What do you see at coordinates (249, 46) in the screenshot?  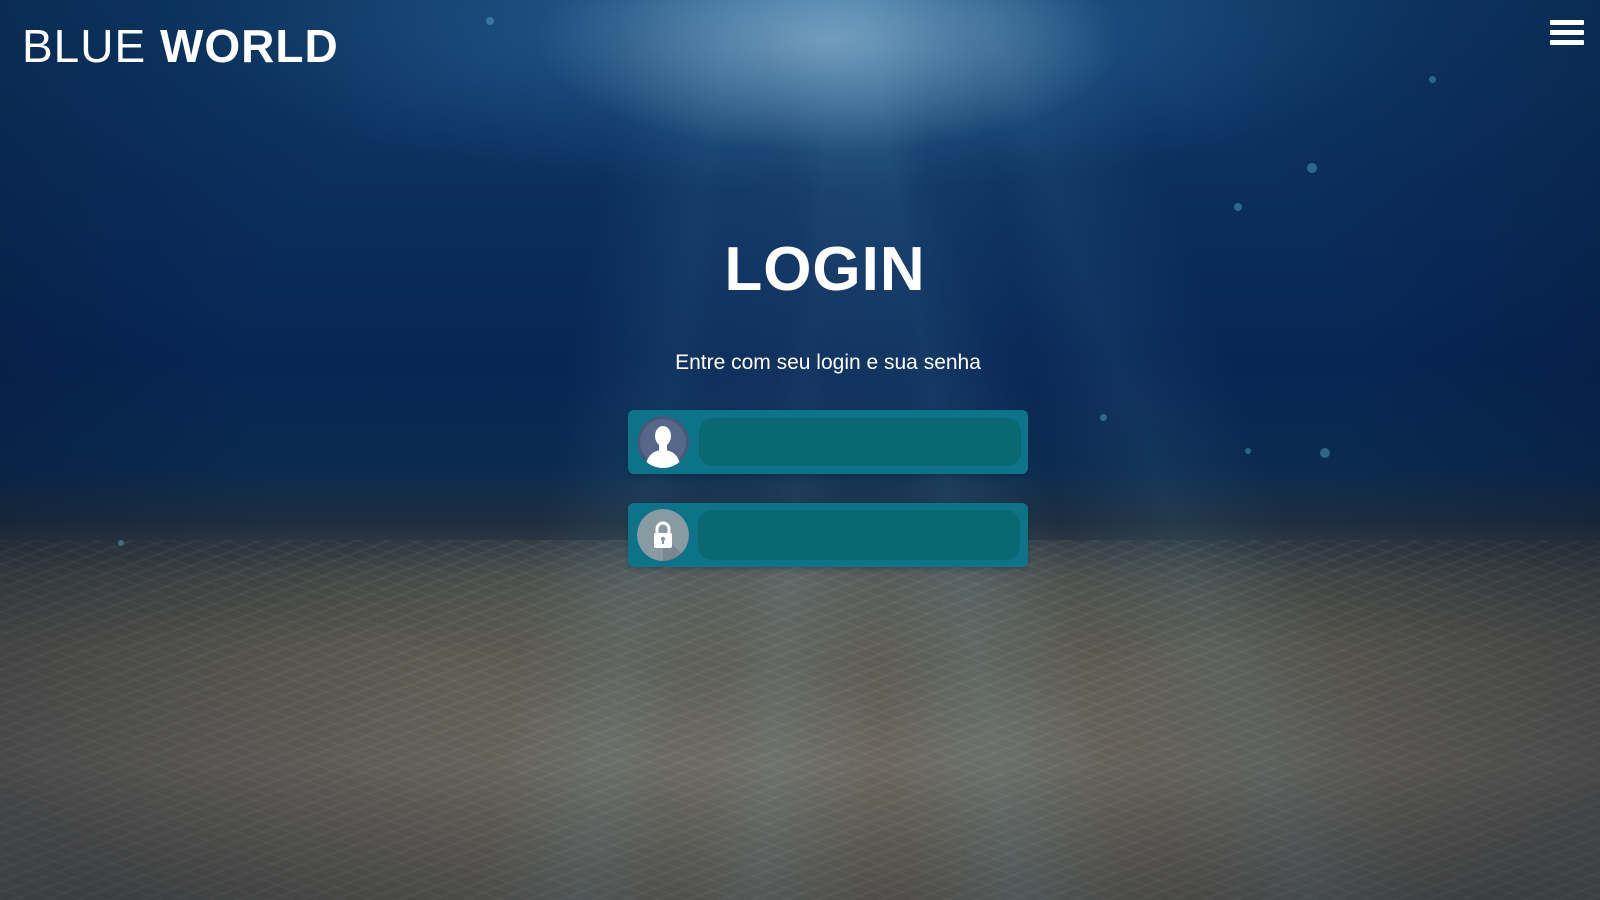 I see `brand-logo-bold: WORLD` at bounding box center [249, 46].